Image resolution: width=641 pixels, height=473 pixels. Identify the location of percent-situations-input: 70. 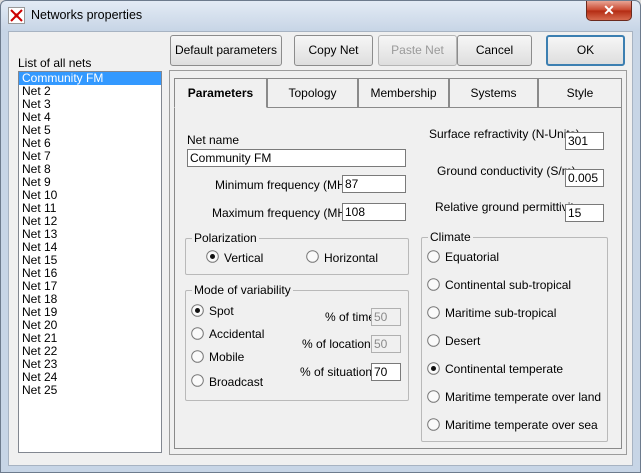
(386, 372).